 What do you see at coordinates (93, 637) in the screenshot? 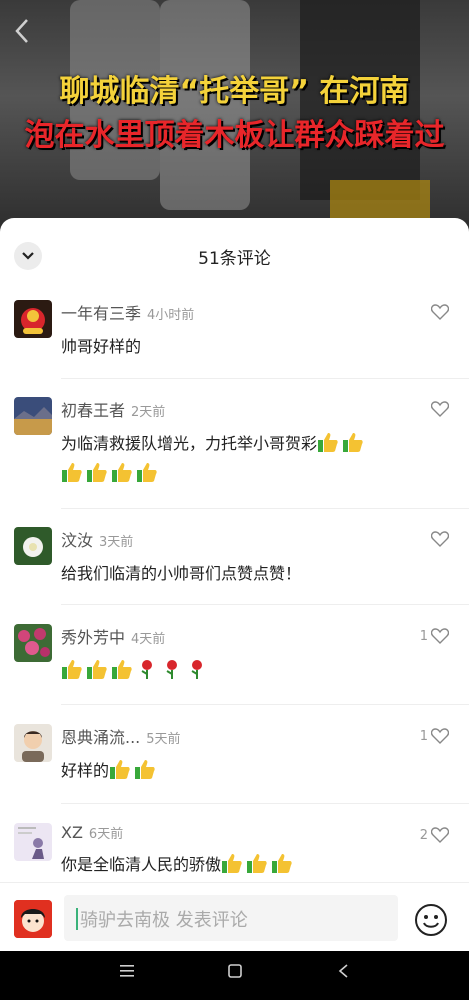
I see `commenter-name: 秀外芳中` at bounding box center [93, 637].